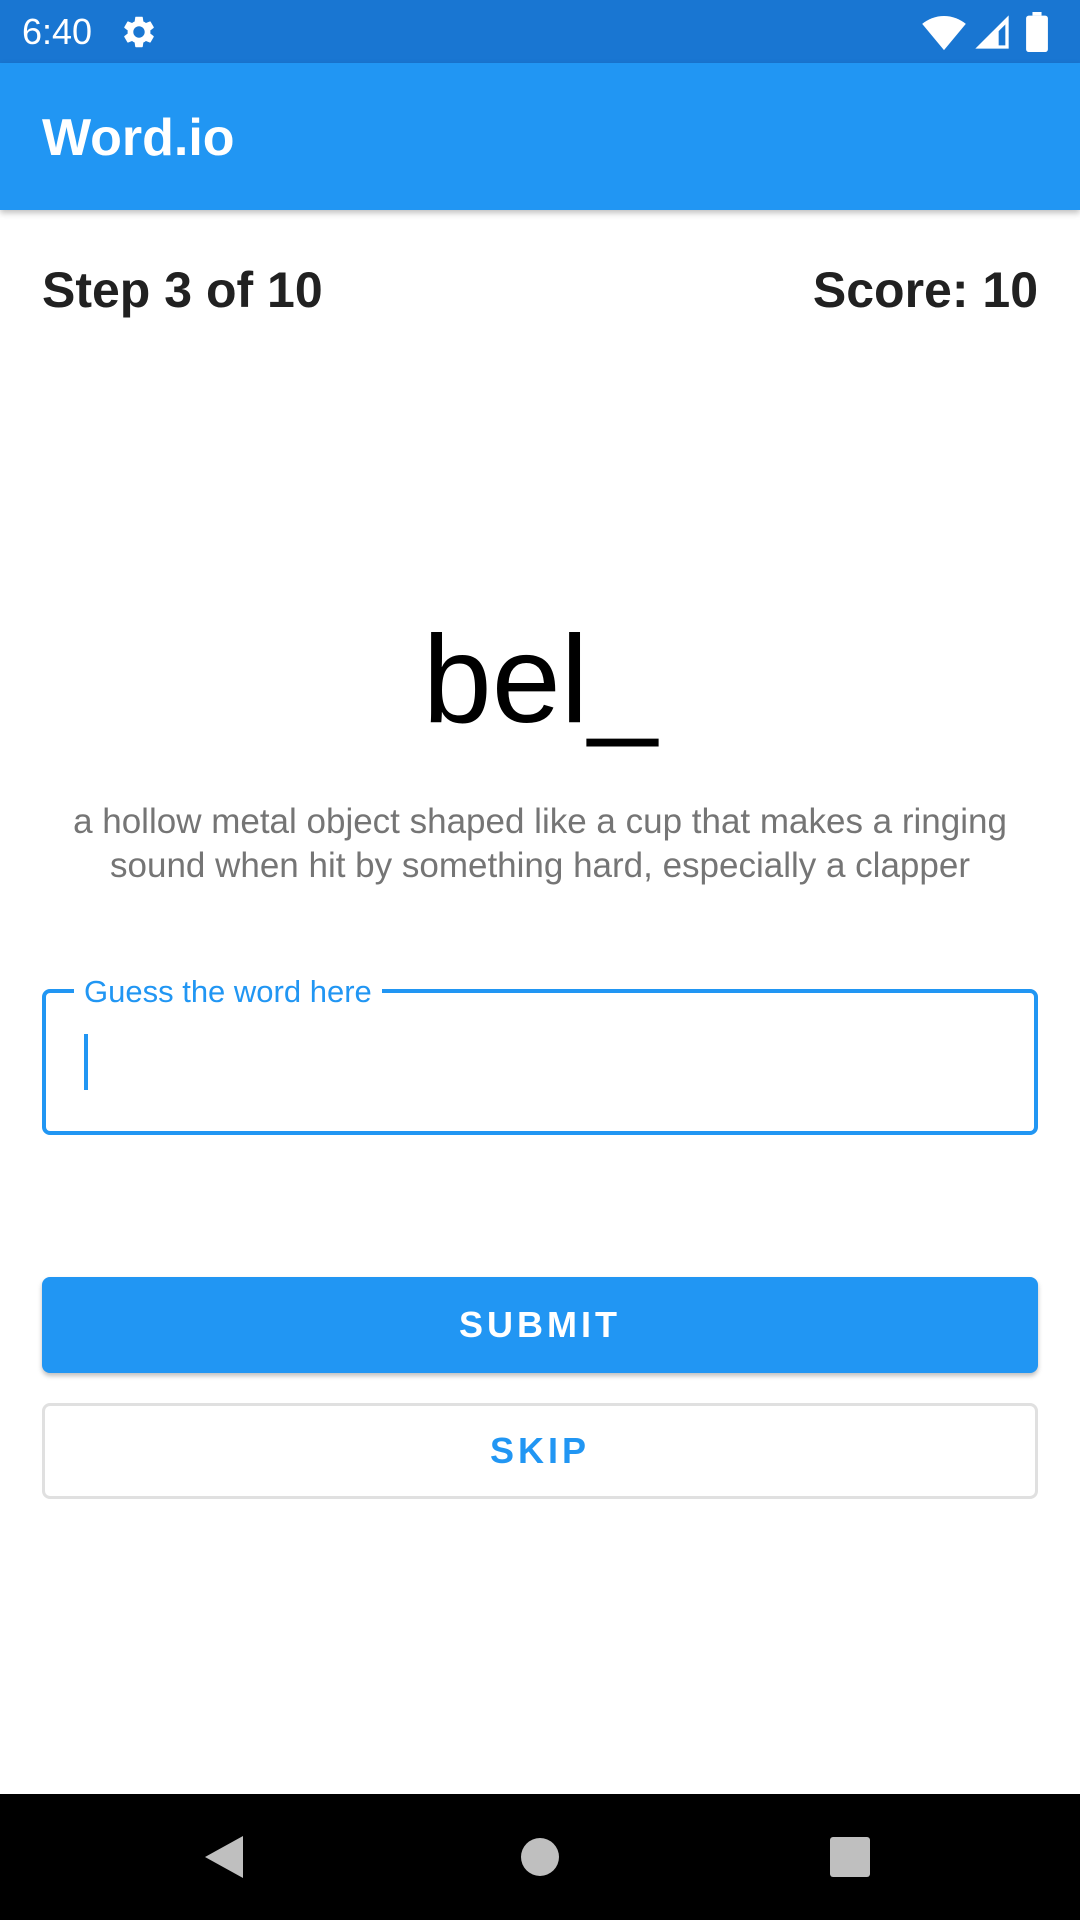 This screenshot has height=1920, width=1080. What do you see at coordinates (57, 31) in the screenshot?
I see `status-time: 6:40` at bounding box center [57, 31].